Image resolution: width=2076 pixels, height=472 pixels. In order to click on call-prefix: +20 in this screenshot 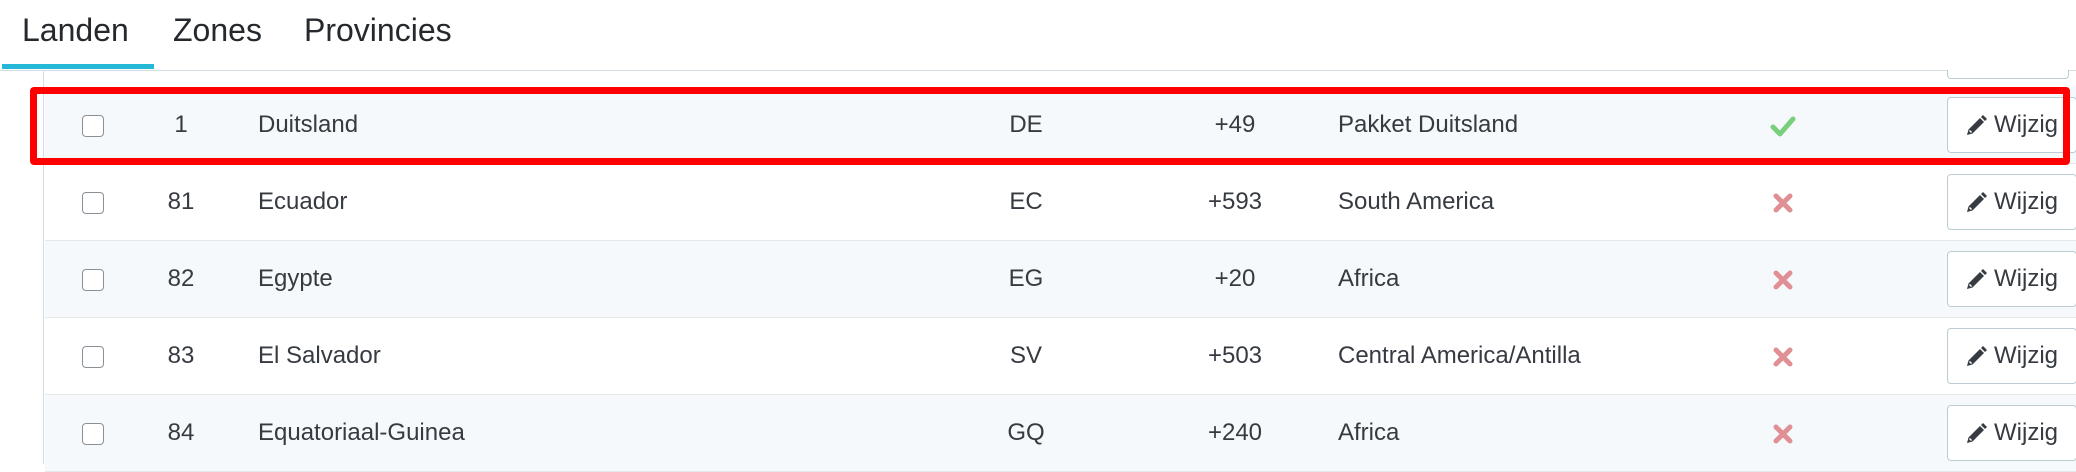, I will do `click(1235, 278)`.